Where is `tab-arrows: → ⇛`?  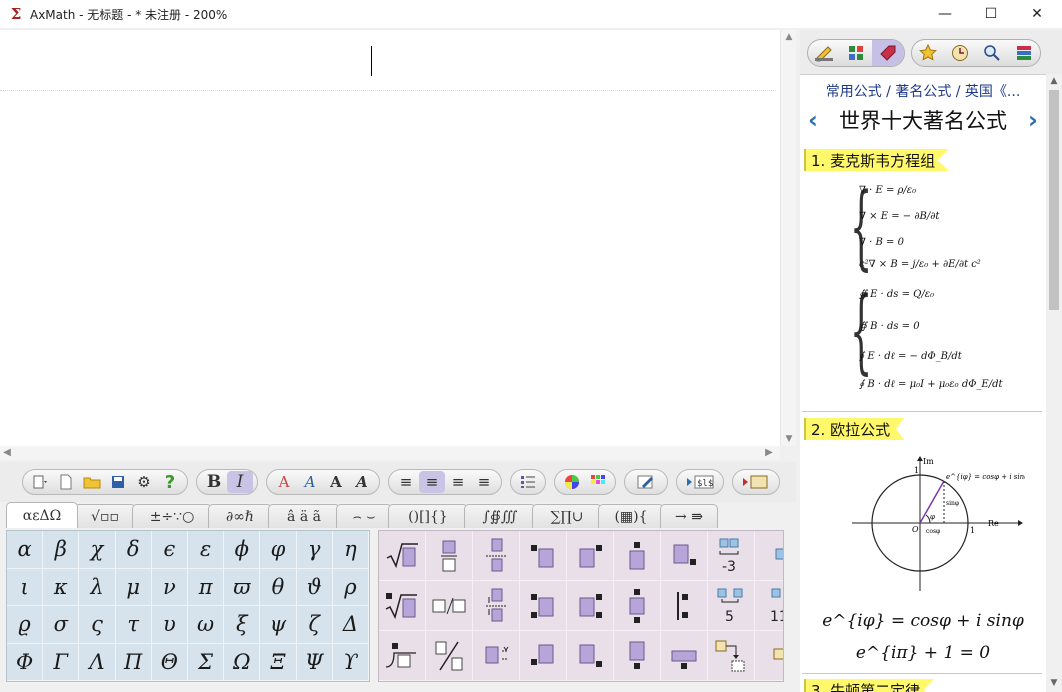 tab-arrows: → ⇛ is located at coordinates (689, 516).